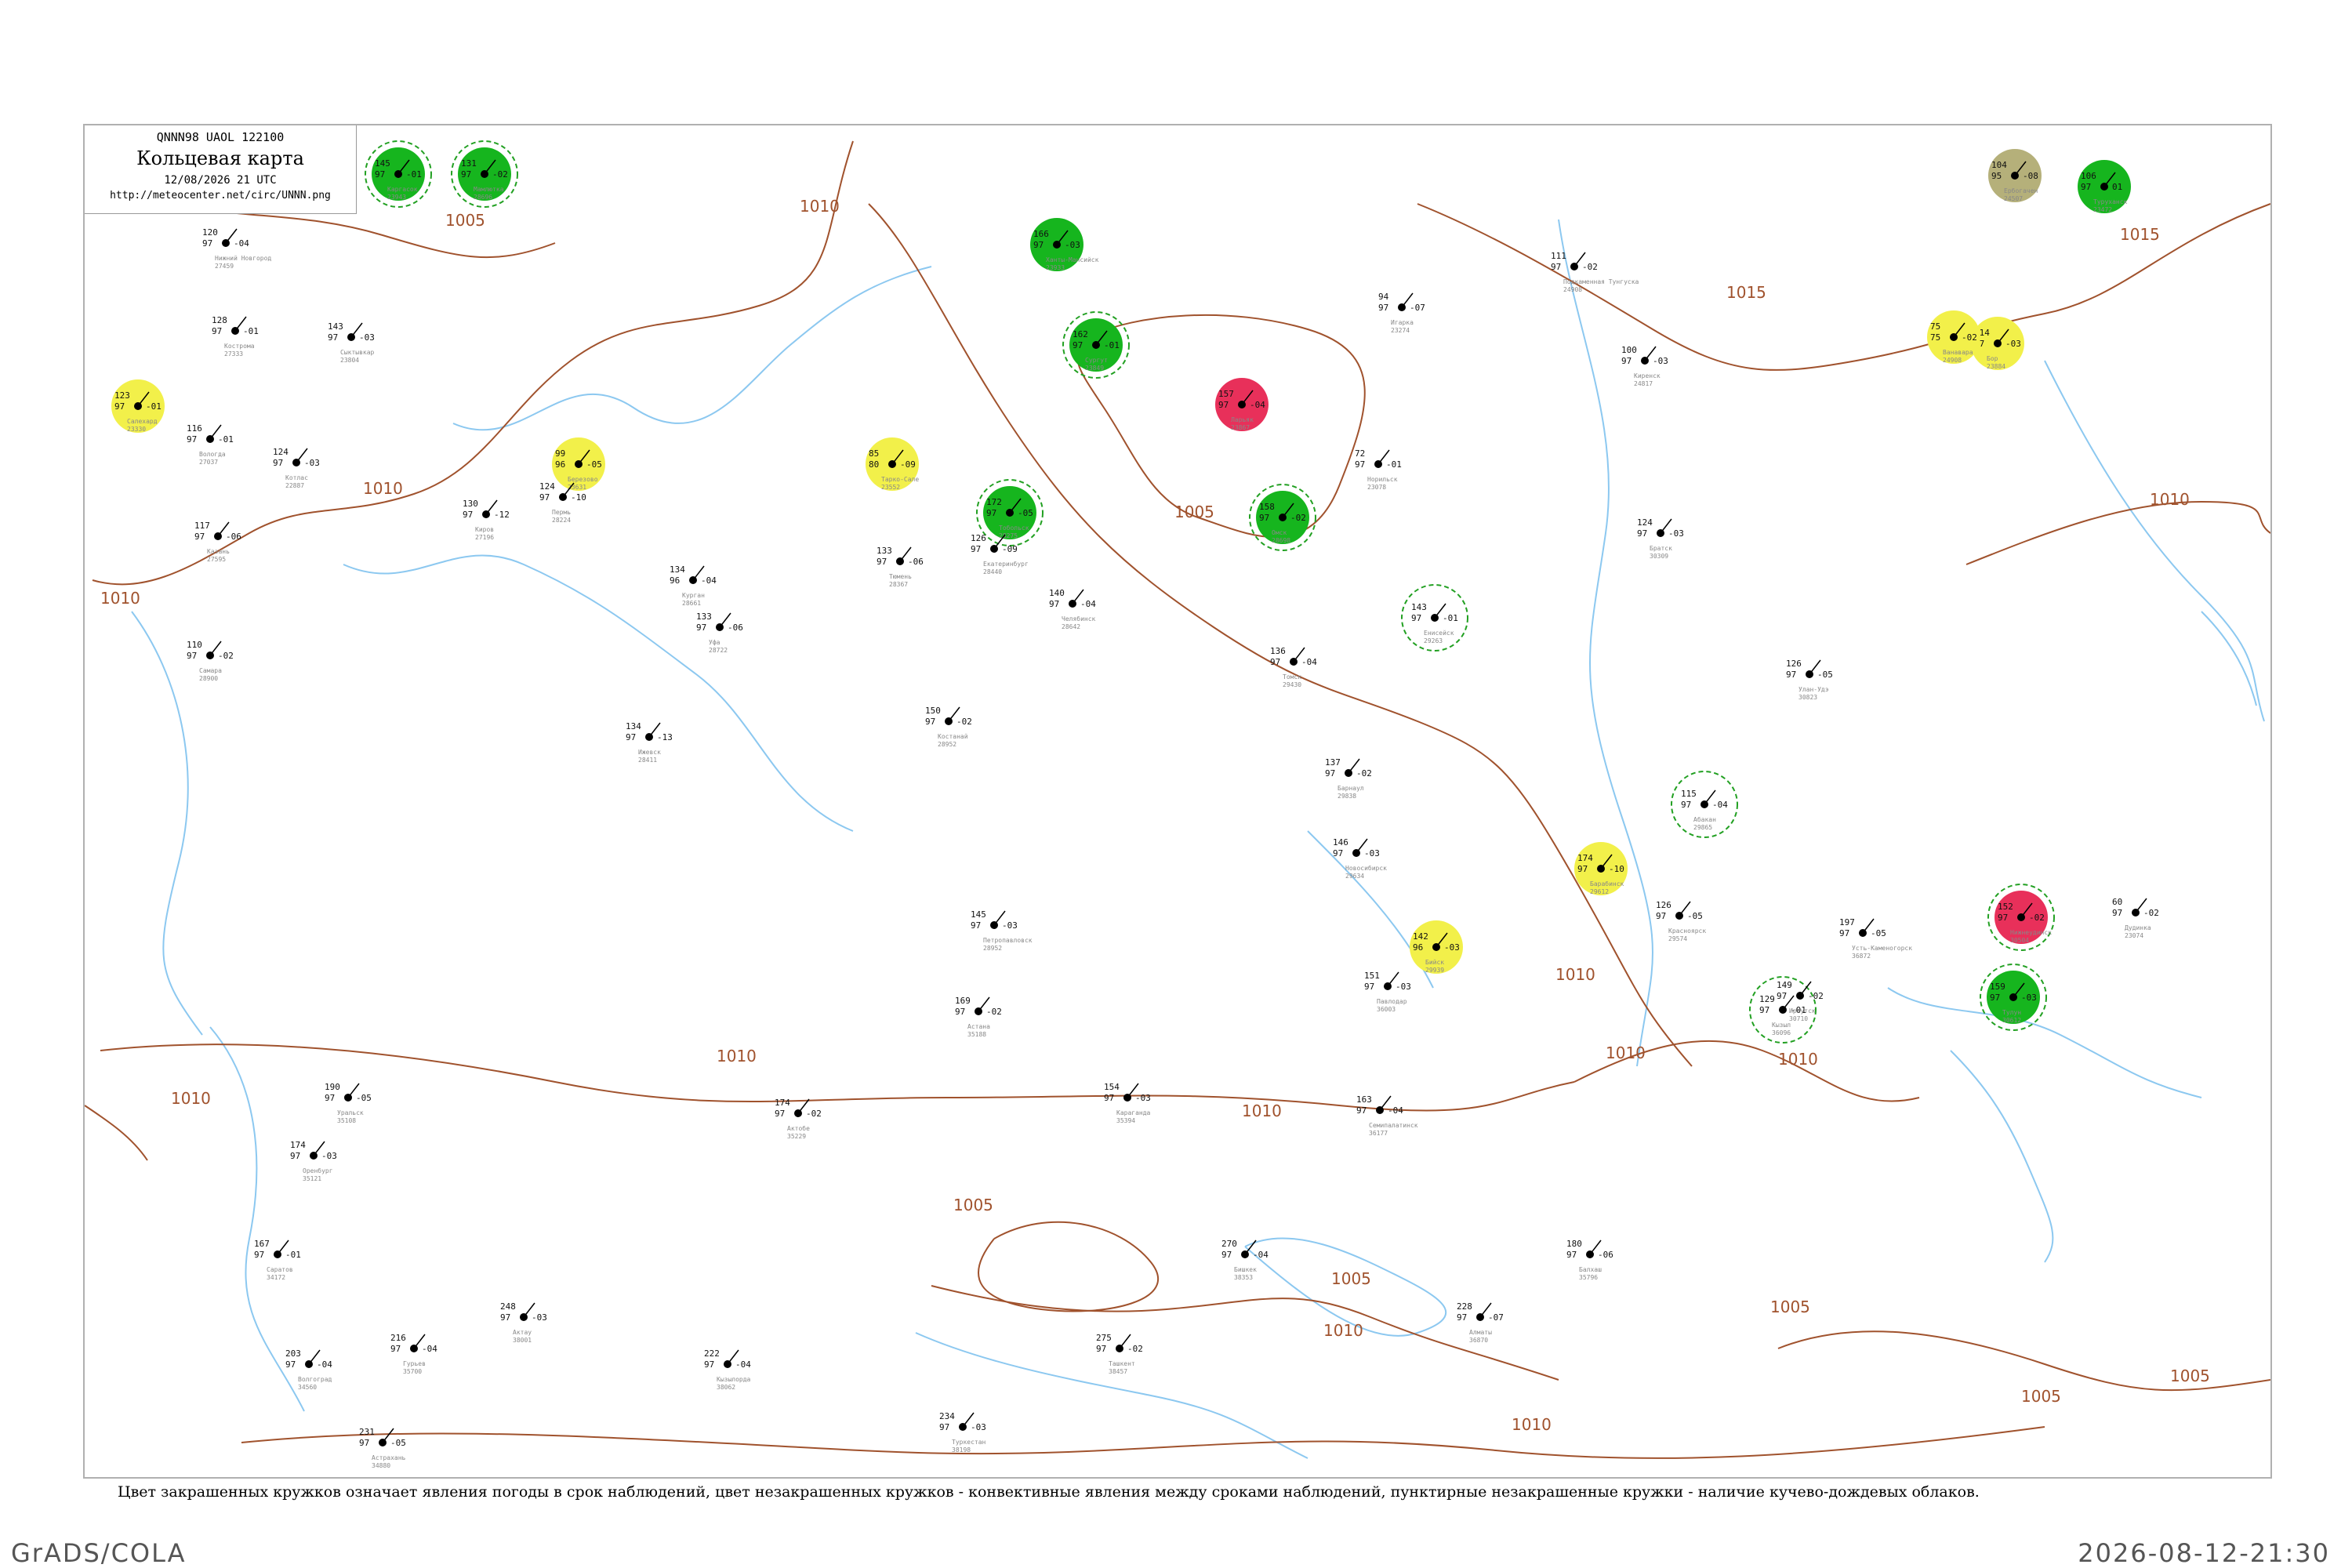 The image size is (2352, 1568). I want to click on station-temperature: 130, so click(471, 504).